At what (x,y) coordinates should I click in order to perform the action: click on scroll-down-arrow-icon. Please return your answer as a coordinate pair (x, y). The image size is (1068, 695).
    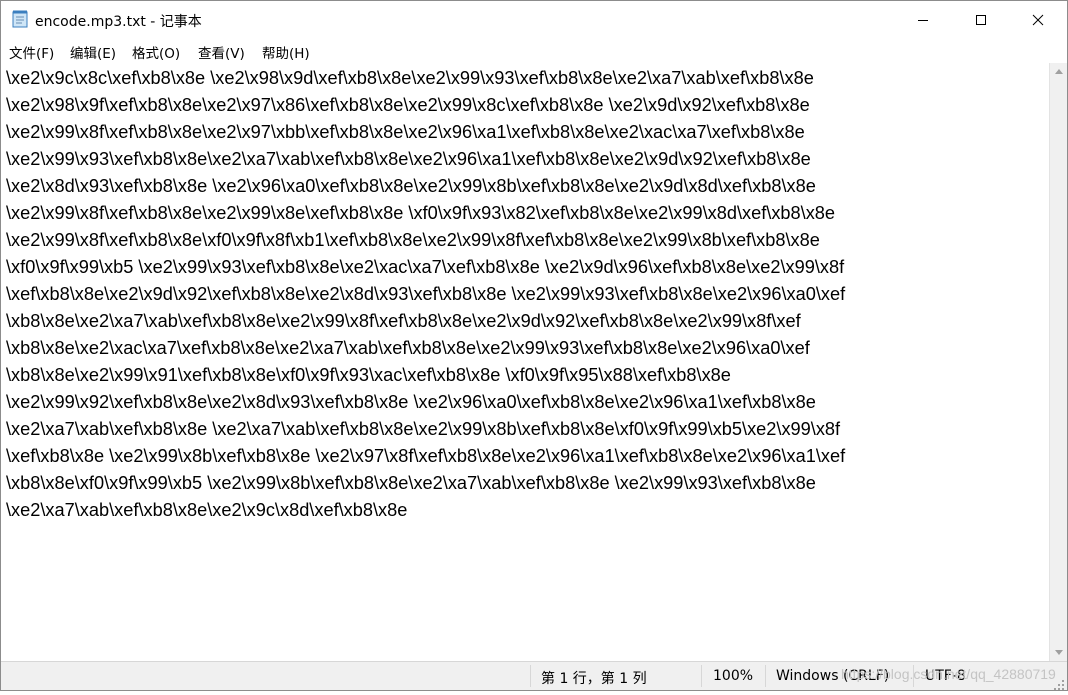
    Looking at the image, I should click on (1059, 652).